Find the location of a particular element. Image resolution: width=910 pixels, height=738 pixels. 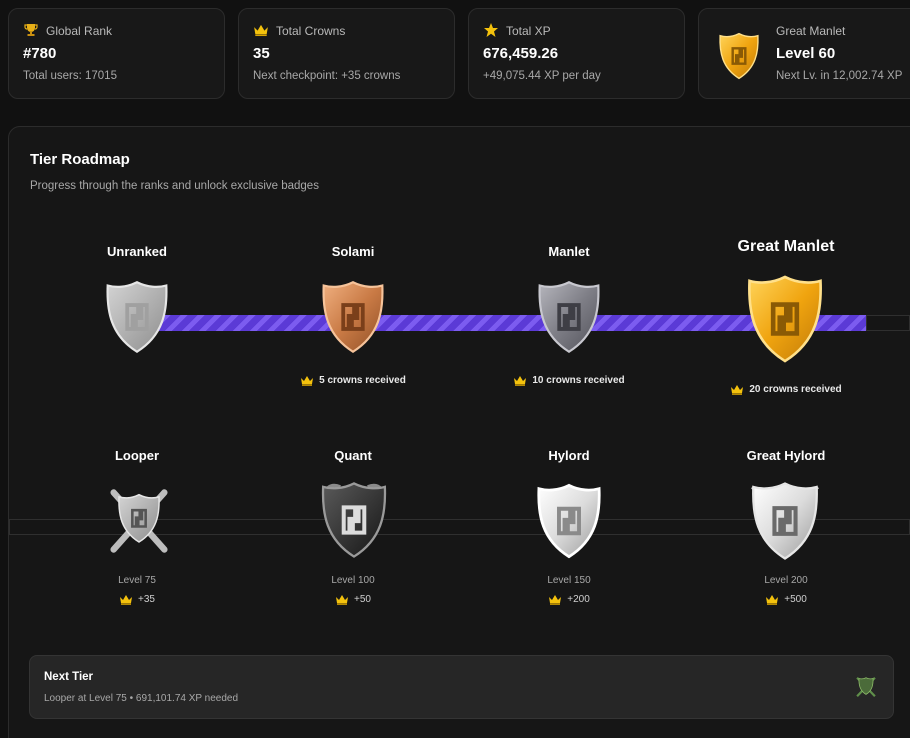

shining-silver-badge-icon is located at coordinates (569, 521).